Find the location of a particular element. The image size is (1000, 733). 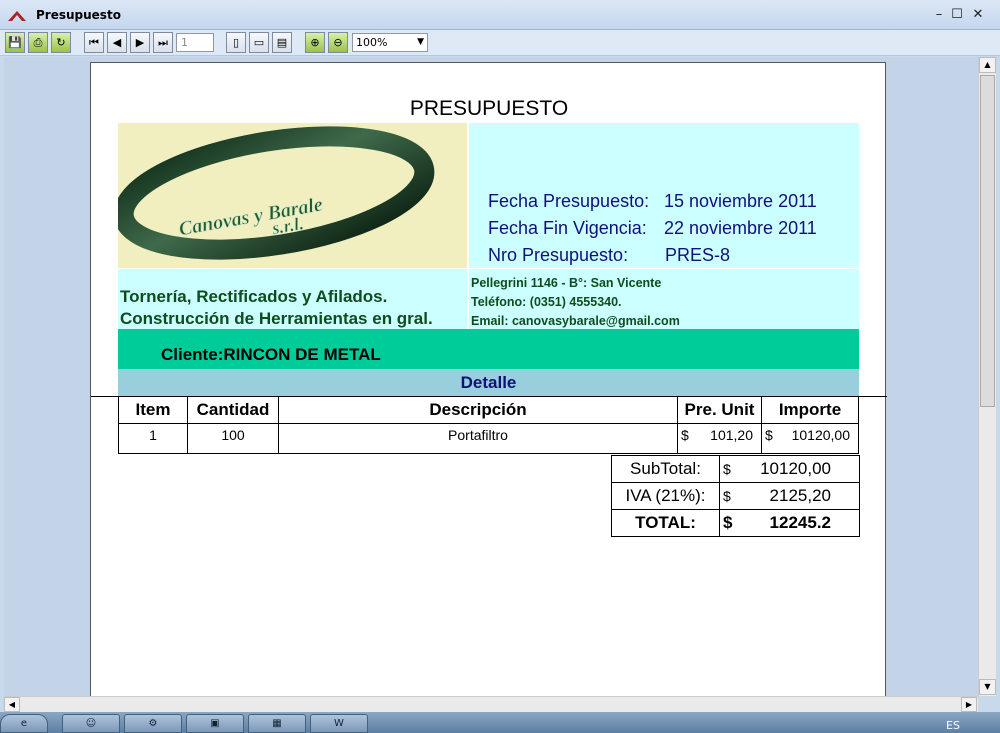

zoom-in-button: ⊕ is located at coordinates (315, 42).